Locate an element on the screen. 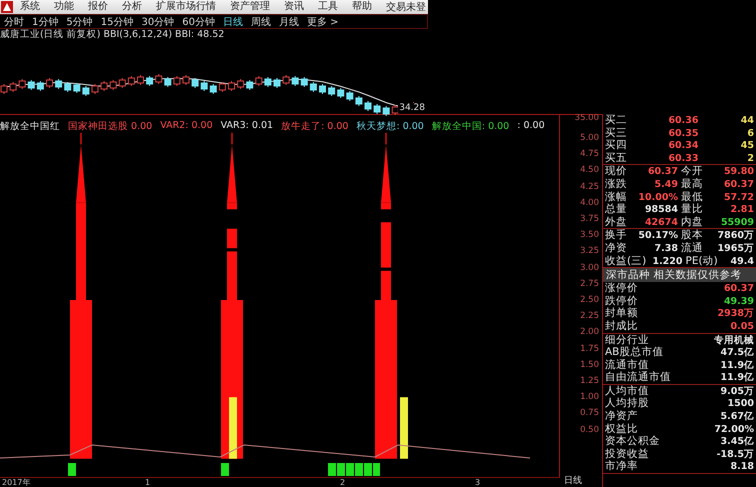  quote-value: 专用机械 is located at coordinates (733, 340).